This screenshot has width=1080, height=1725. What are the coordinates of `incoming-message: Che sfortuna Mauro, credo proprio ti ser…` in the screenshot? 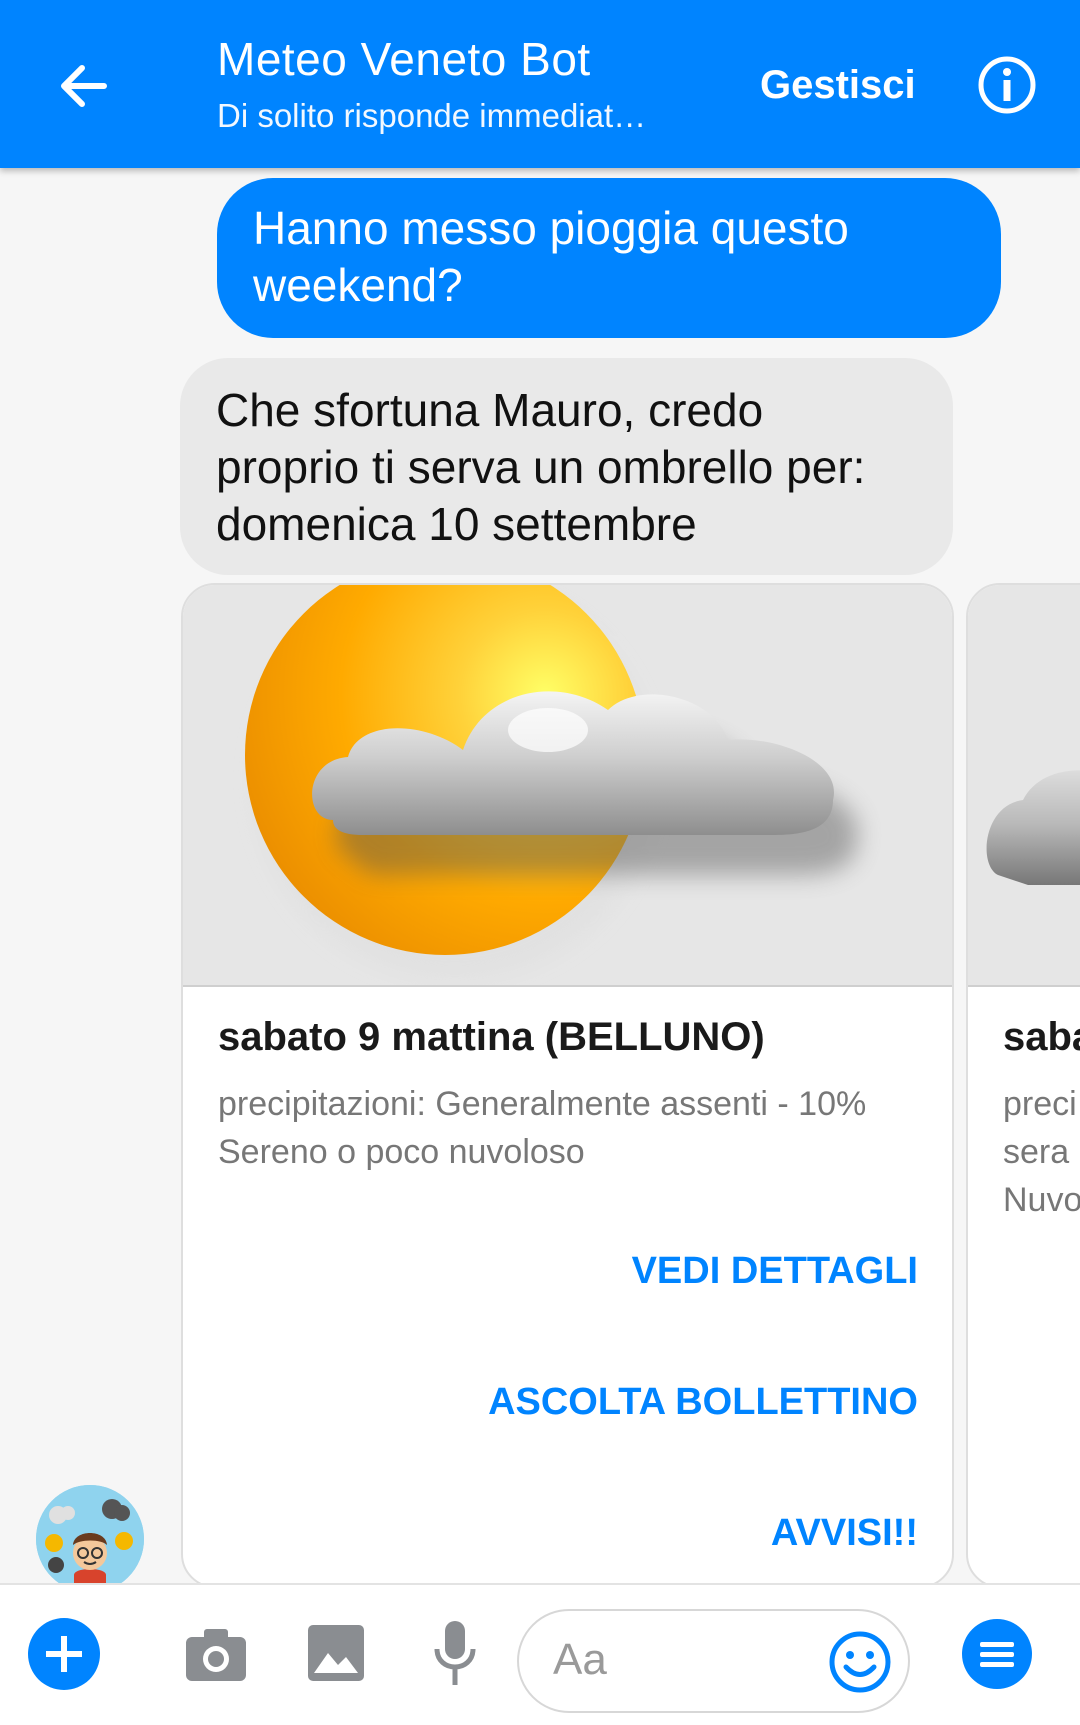 It's located at (566, 466).